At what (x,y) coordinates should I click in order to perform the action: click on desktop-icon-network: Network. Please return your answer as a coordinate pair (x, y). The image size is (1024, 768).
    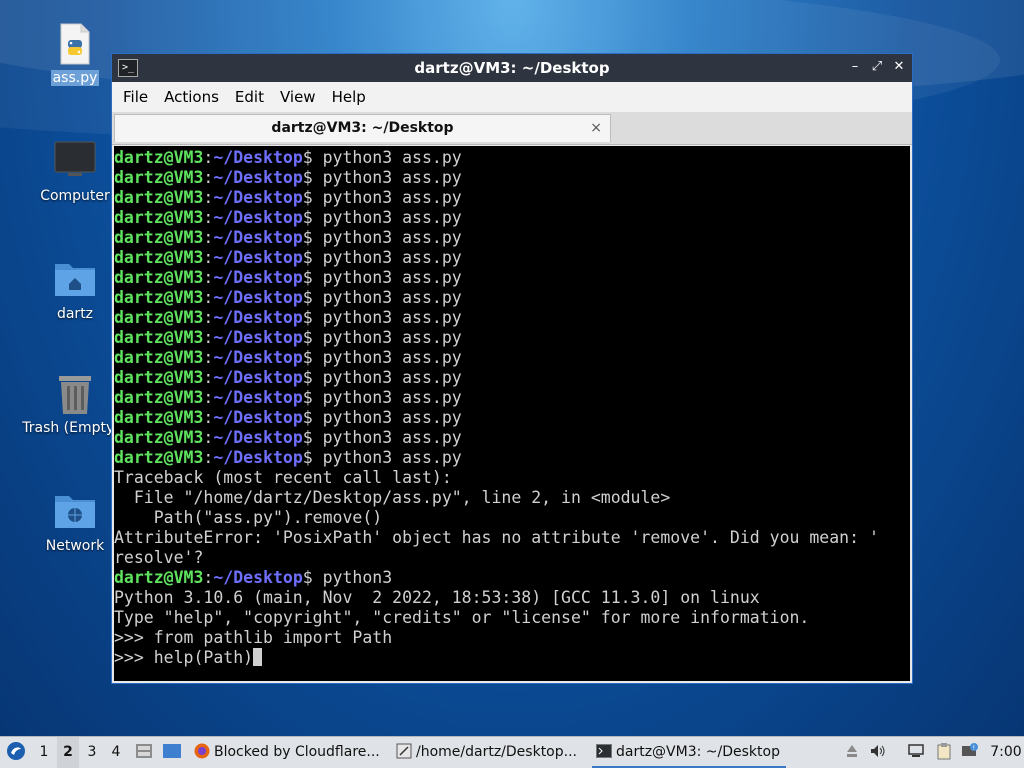
    Looking at the image, I should click on (75, 522).